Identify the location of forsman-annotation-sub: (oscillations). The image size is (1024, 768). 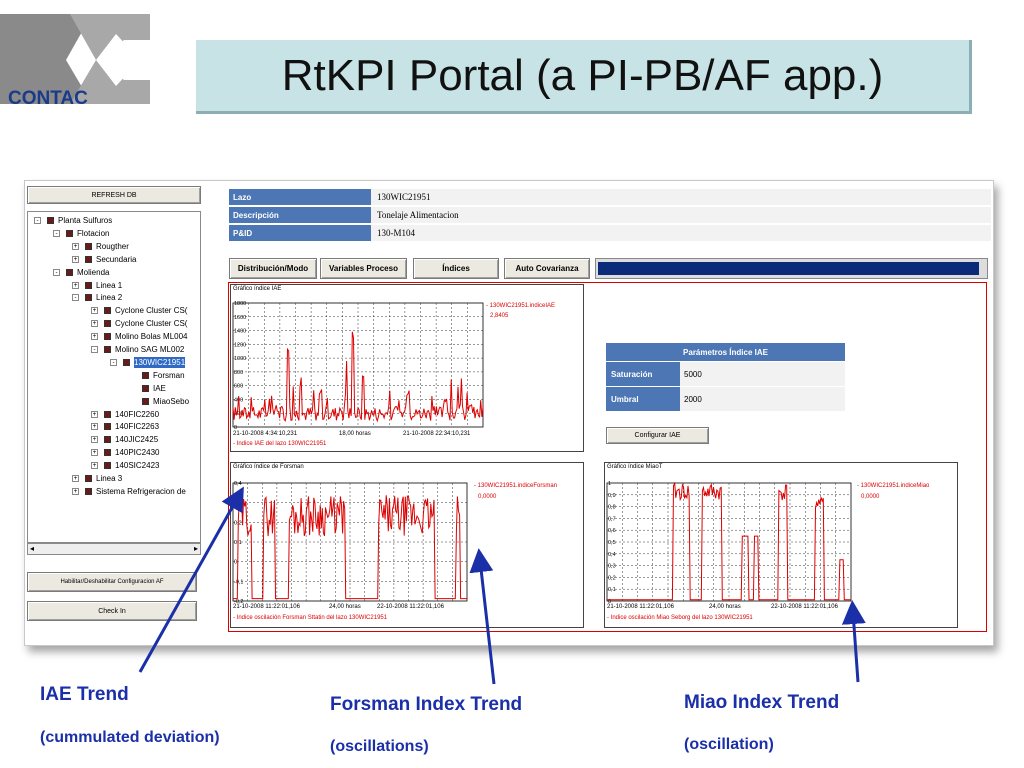
(379, 746).